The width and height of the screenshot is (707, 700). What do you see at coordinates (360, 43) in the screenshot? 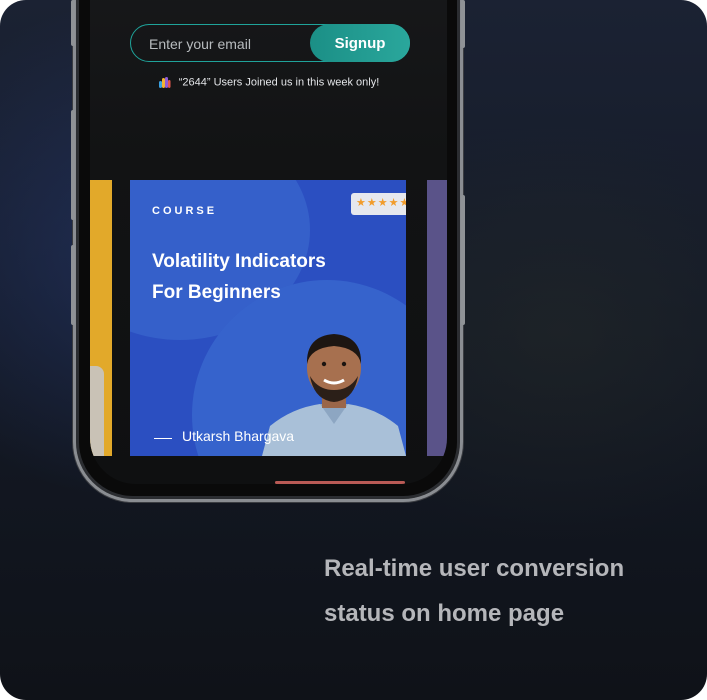
I see `signup-button: Signup` at bounding box center [360, 43].